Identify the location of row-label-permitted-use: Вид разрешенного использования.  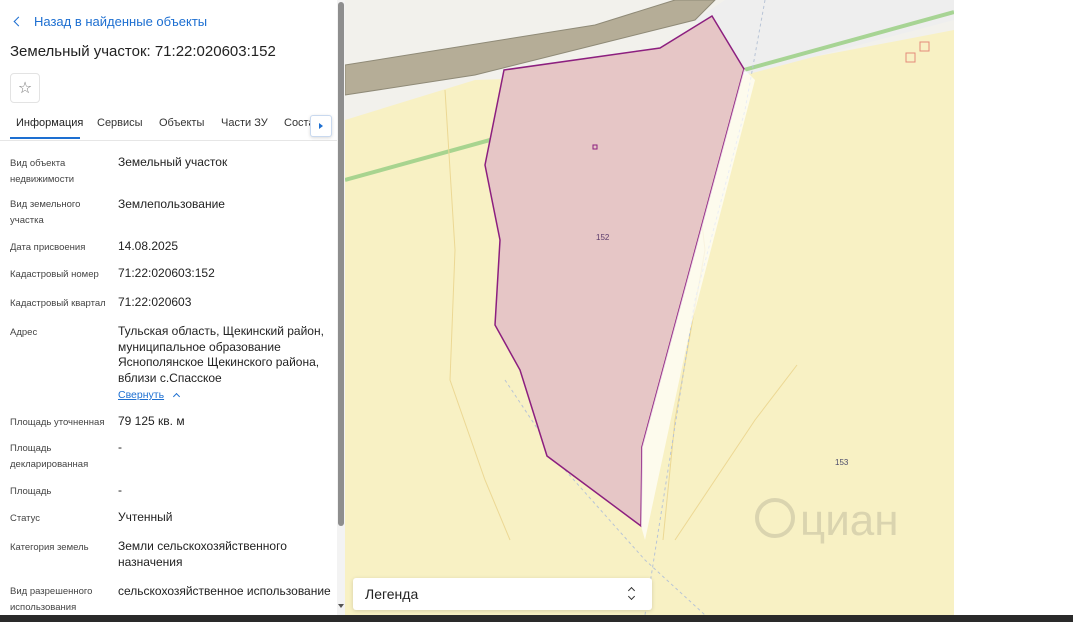
(51, 599).